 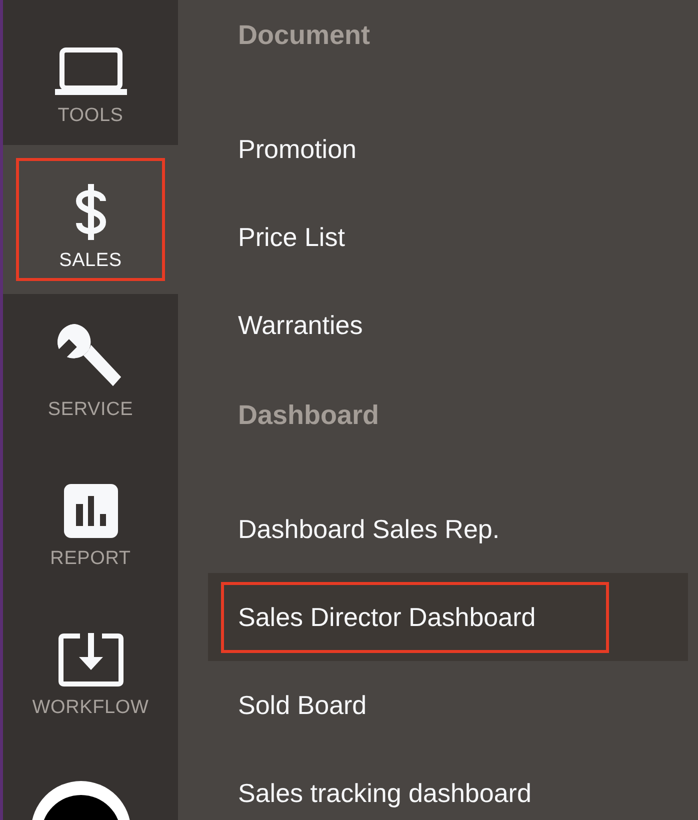 I want to click on laptop-icon, so click(x=90, y=71).